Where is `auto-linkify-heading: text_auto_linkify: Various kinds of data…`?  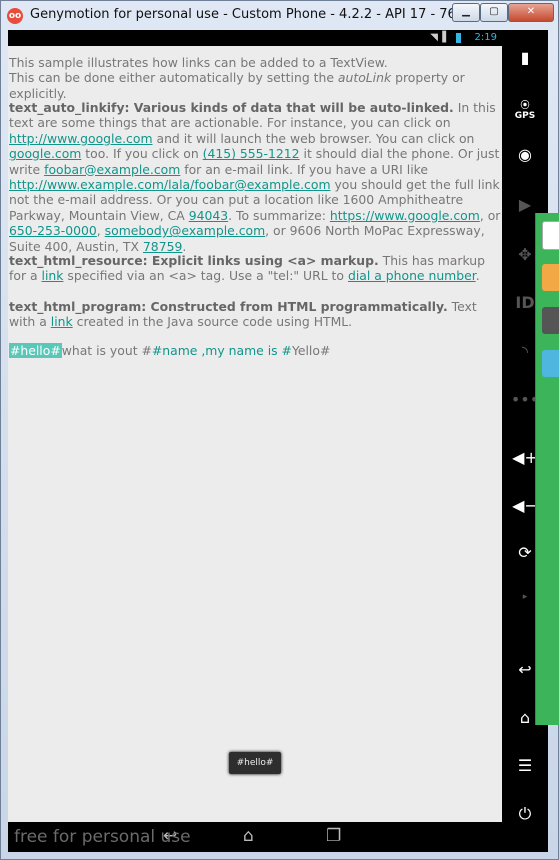
auto-linkify-heading: text_auto_linkify: Various kinds of data… is located at coordinates (231, 107).